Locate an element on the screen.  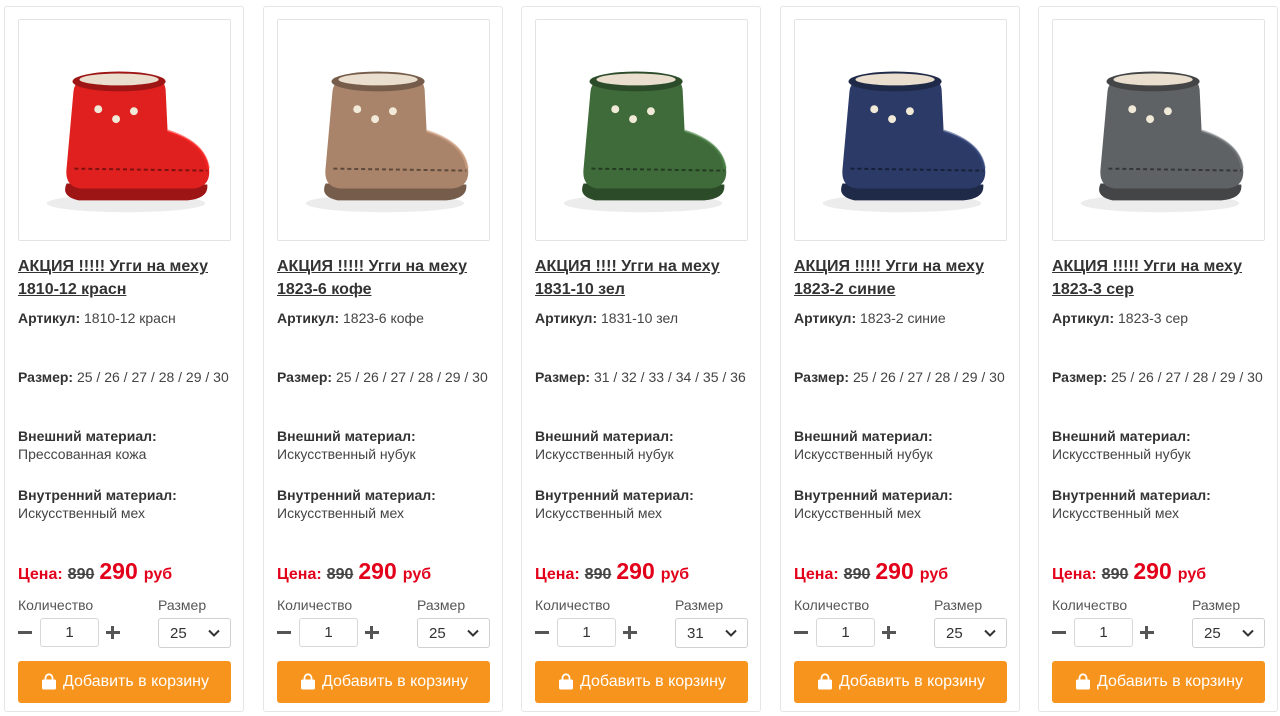
product-sku: Артикул: 1823-6 кофе is located at coordinates (384, 318).